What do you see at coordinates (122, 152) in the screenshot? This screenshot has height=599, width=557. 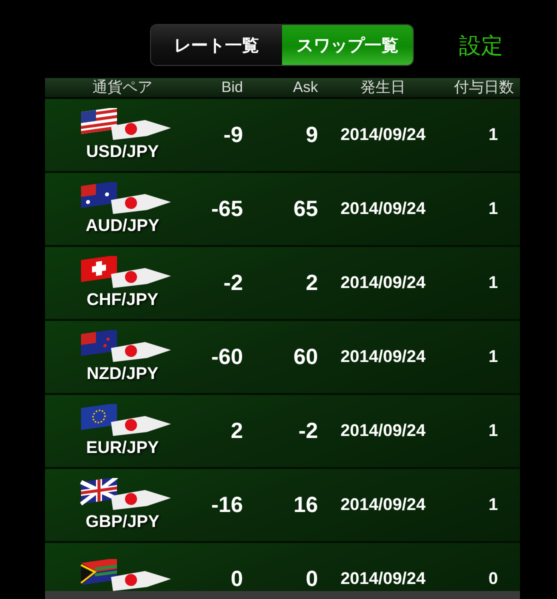 I see `pair-label: USD/JPY` at bounding box center [122, 152].